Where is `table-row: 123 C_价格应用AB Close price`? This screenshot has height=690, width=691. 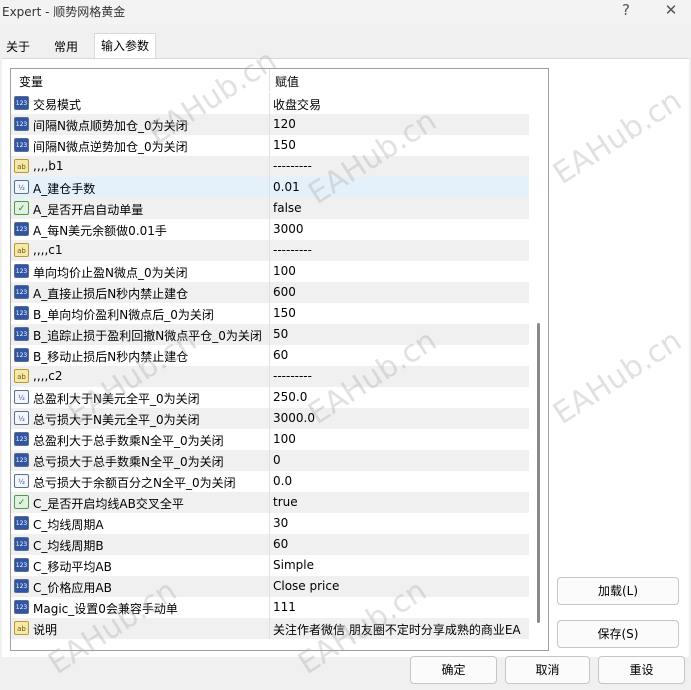 table-row: 123 C_价格应用AB Close price is located at coordinates (270, 586).